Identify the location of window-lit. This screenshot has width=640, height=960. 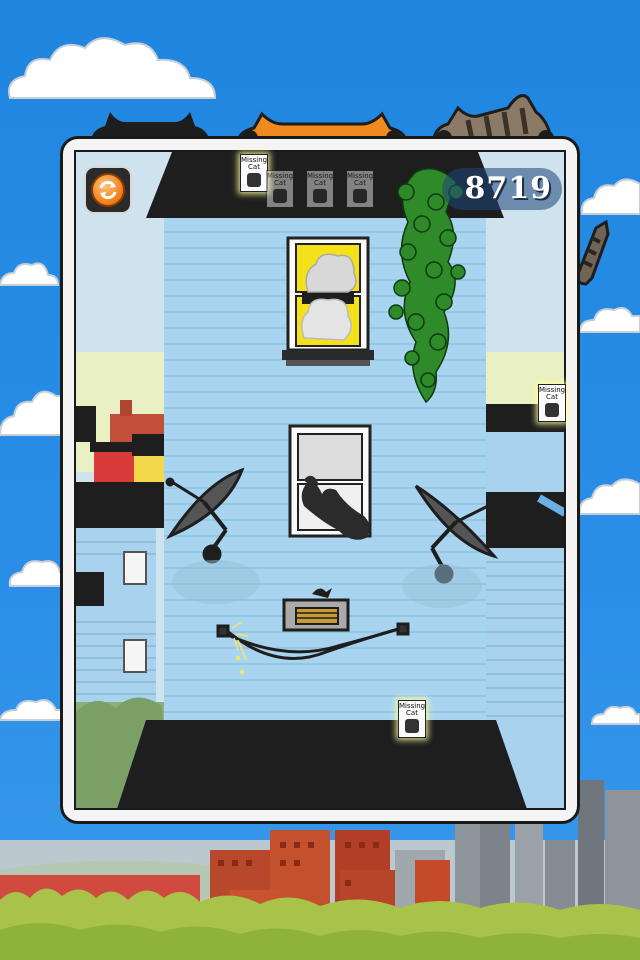
(328, 301).